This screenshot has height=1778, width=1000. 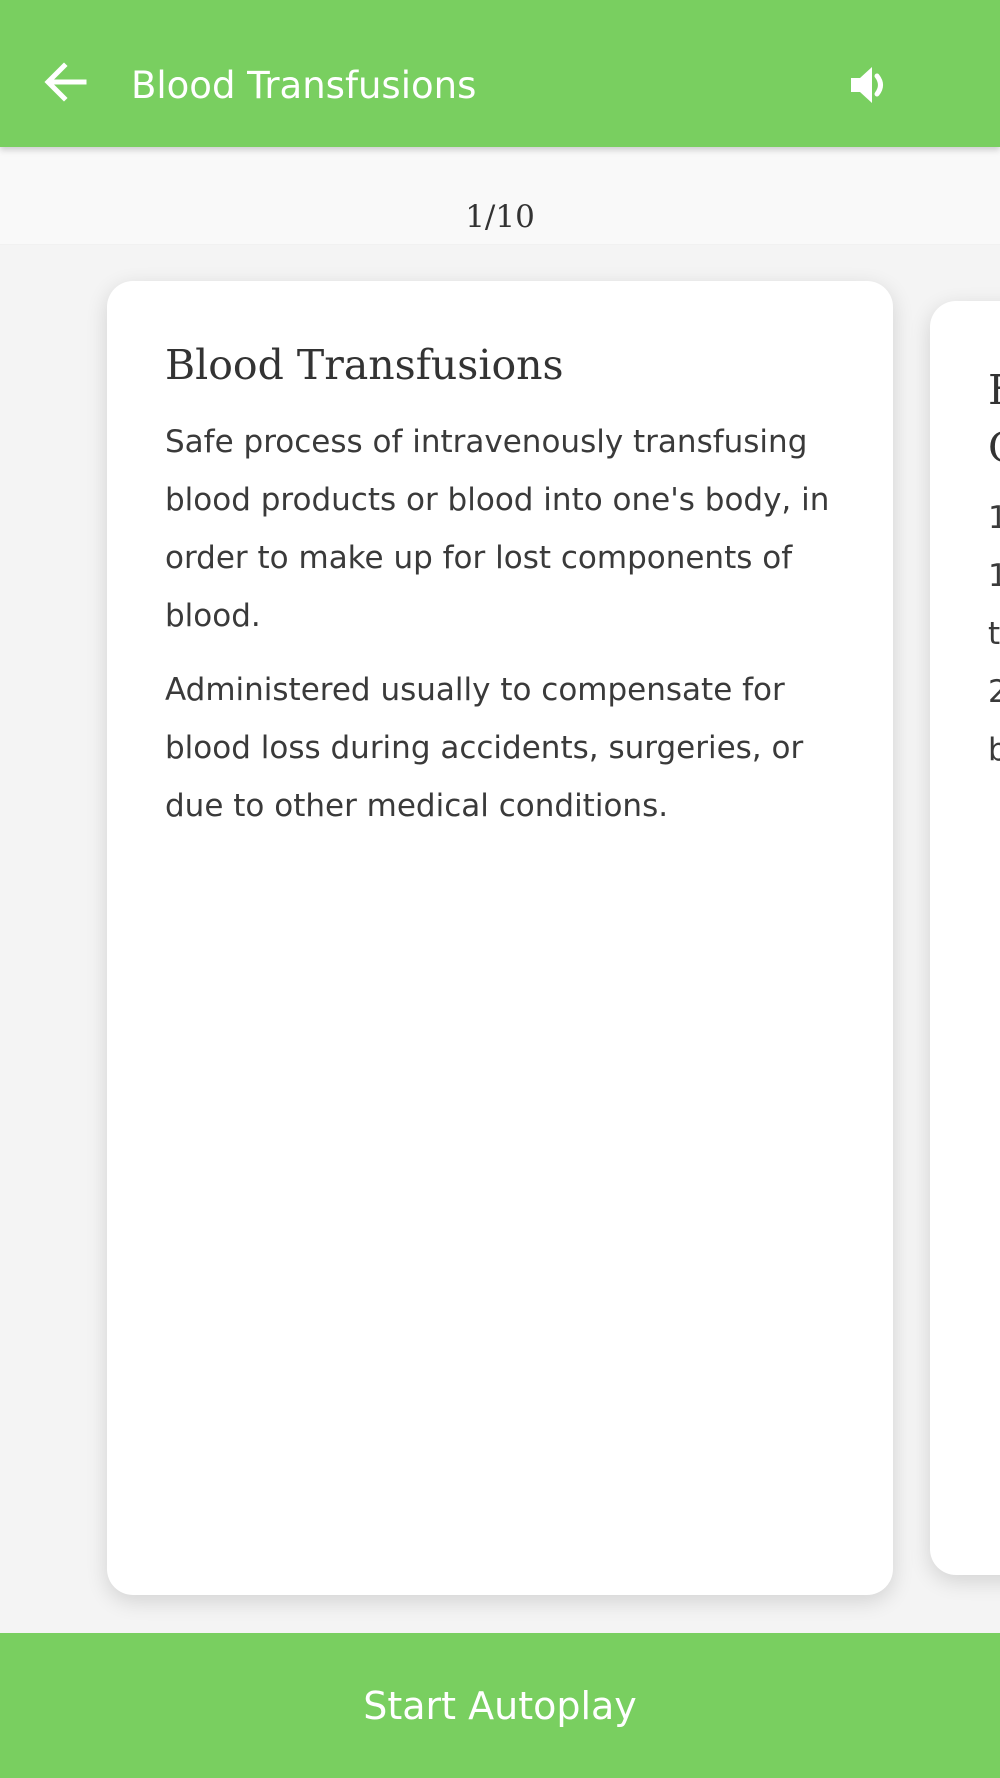 I want to click on back-button, so click(x=66, y=82).